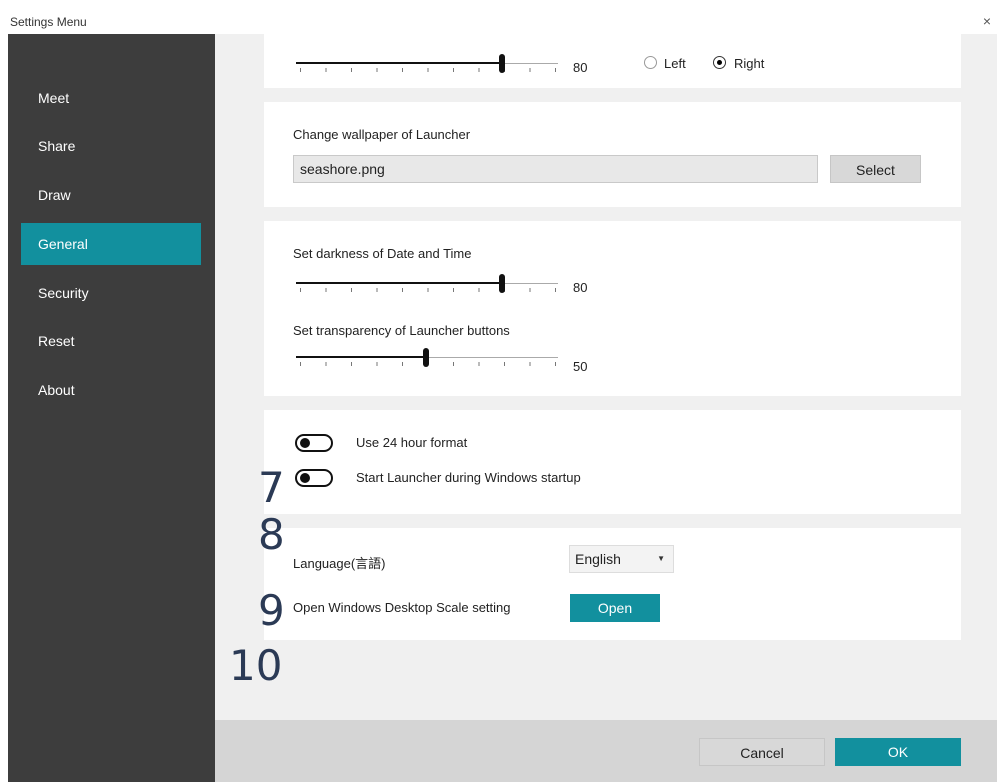 This screenshot has height=782, width=997. What do you see at coordinates (111, 293) in the screenshot?
I see `sidebar-item-security: Security` at bounding box center [111, 293].